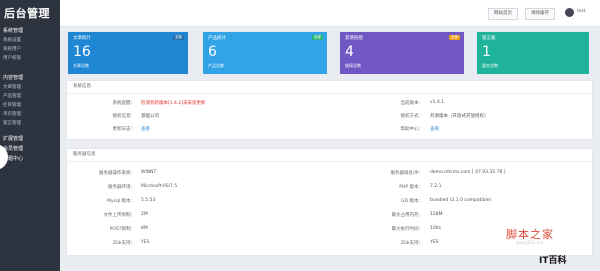  What do you see at coordinates (461, 200) in the screenshot?
I see `row-value: bundled (2.1.0 compatible)` at bounding box center [461, 200].